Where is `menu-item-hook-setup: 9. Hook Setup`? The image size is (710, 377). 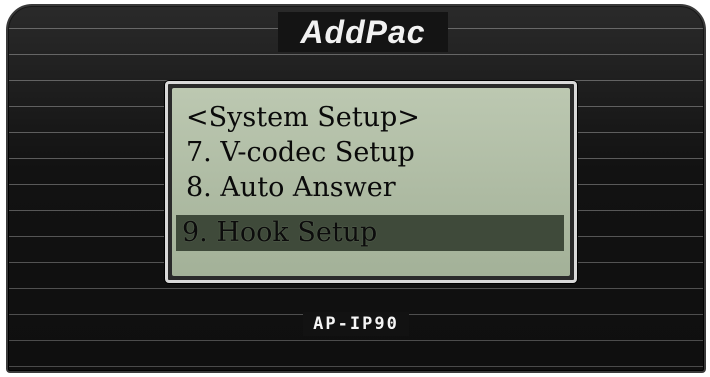 menu-item-hook-setup: 9. Hook Setup is located at coordinates (370, 233).